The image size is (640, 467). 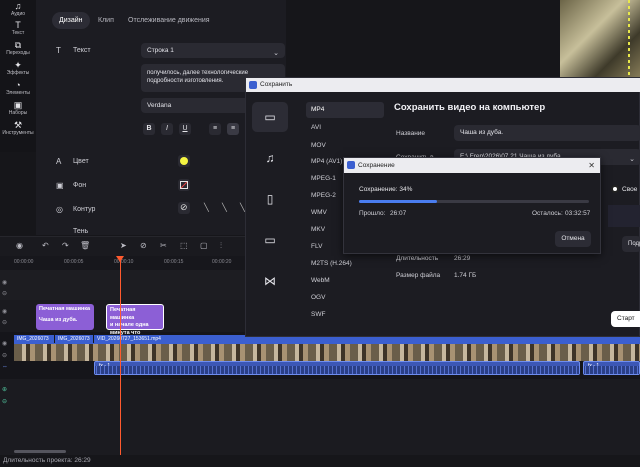 I want to click on name-input: Чаша из дуба., so click(x=547, y=133).